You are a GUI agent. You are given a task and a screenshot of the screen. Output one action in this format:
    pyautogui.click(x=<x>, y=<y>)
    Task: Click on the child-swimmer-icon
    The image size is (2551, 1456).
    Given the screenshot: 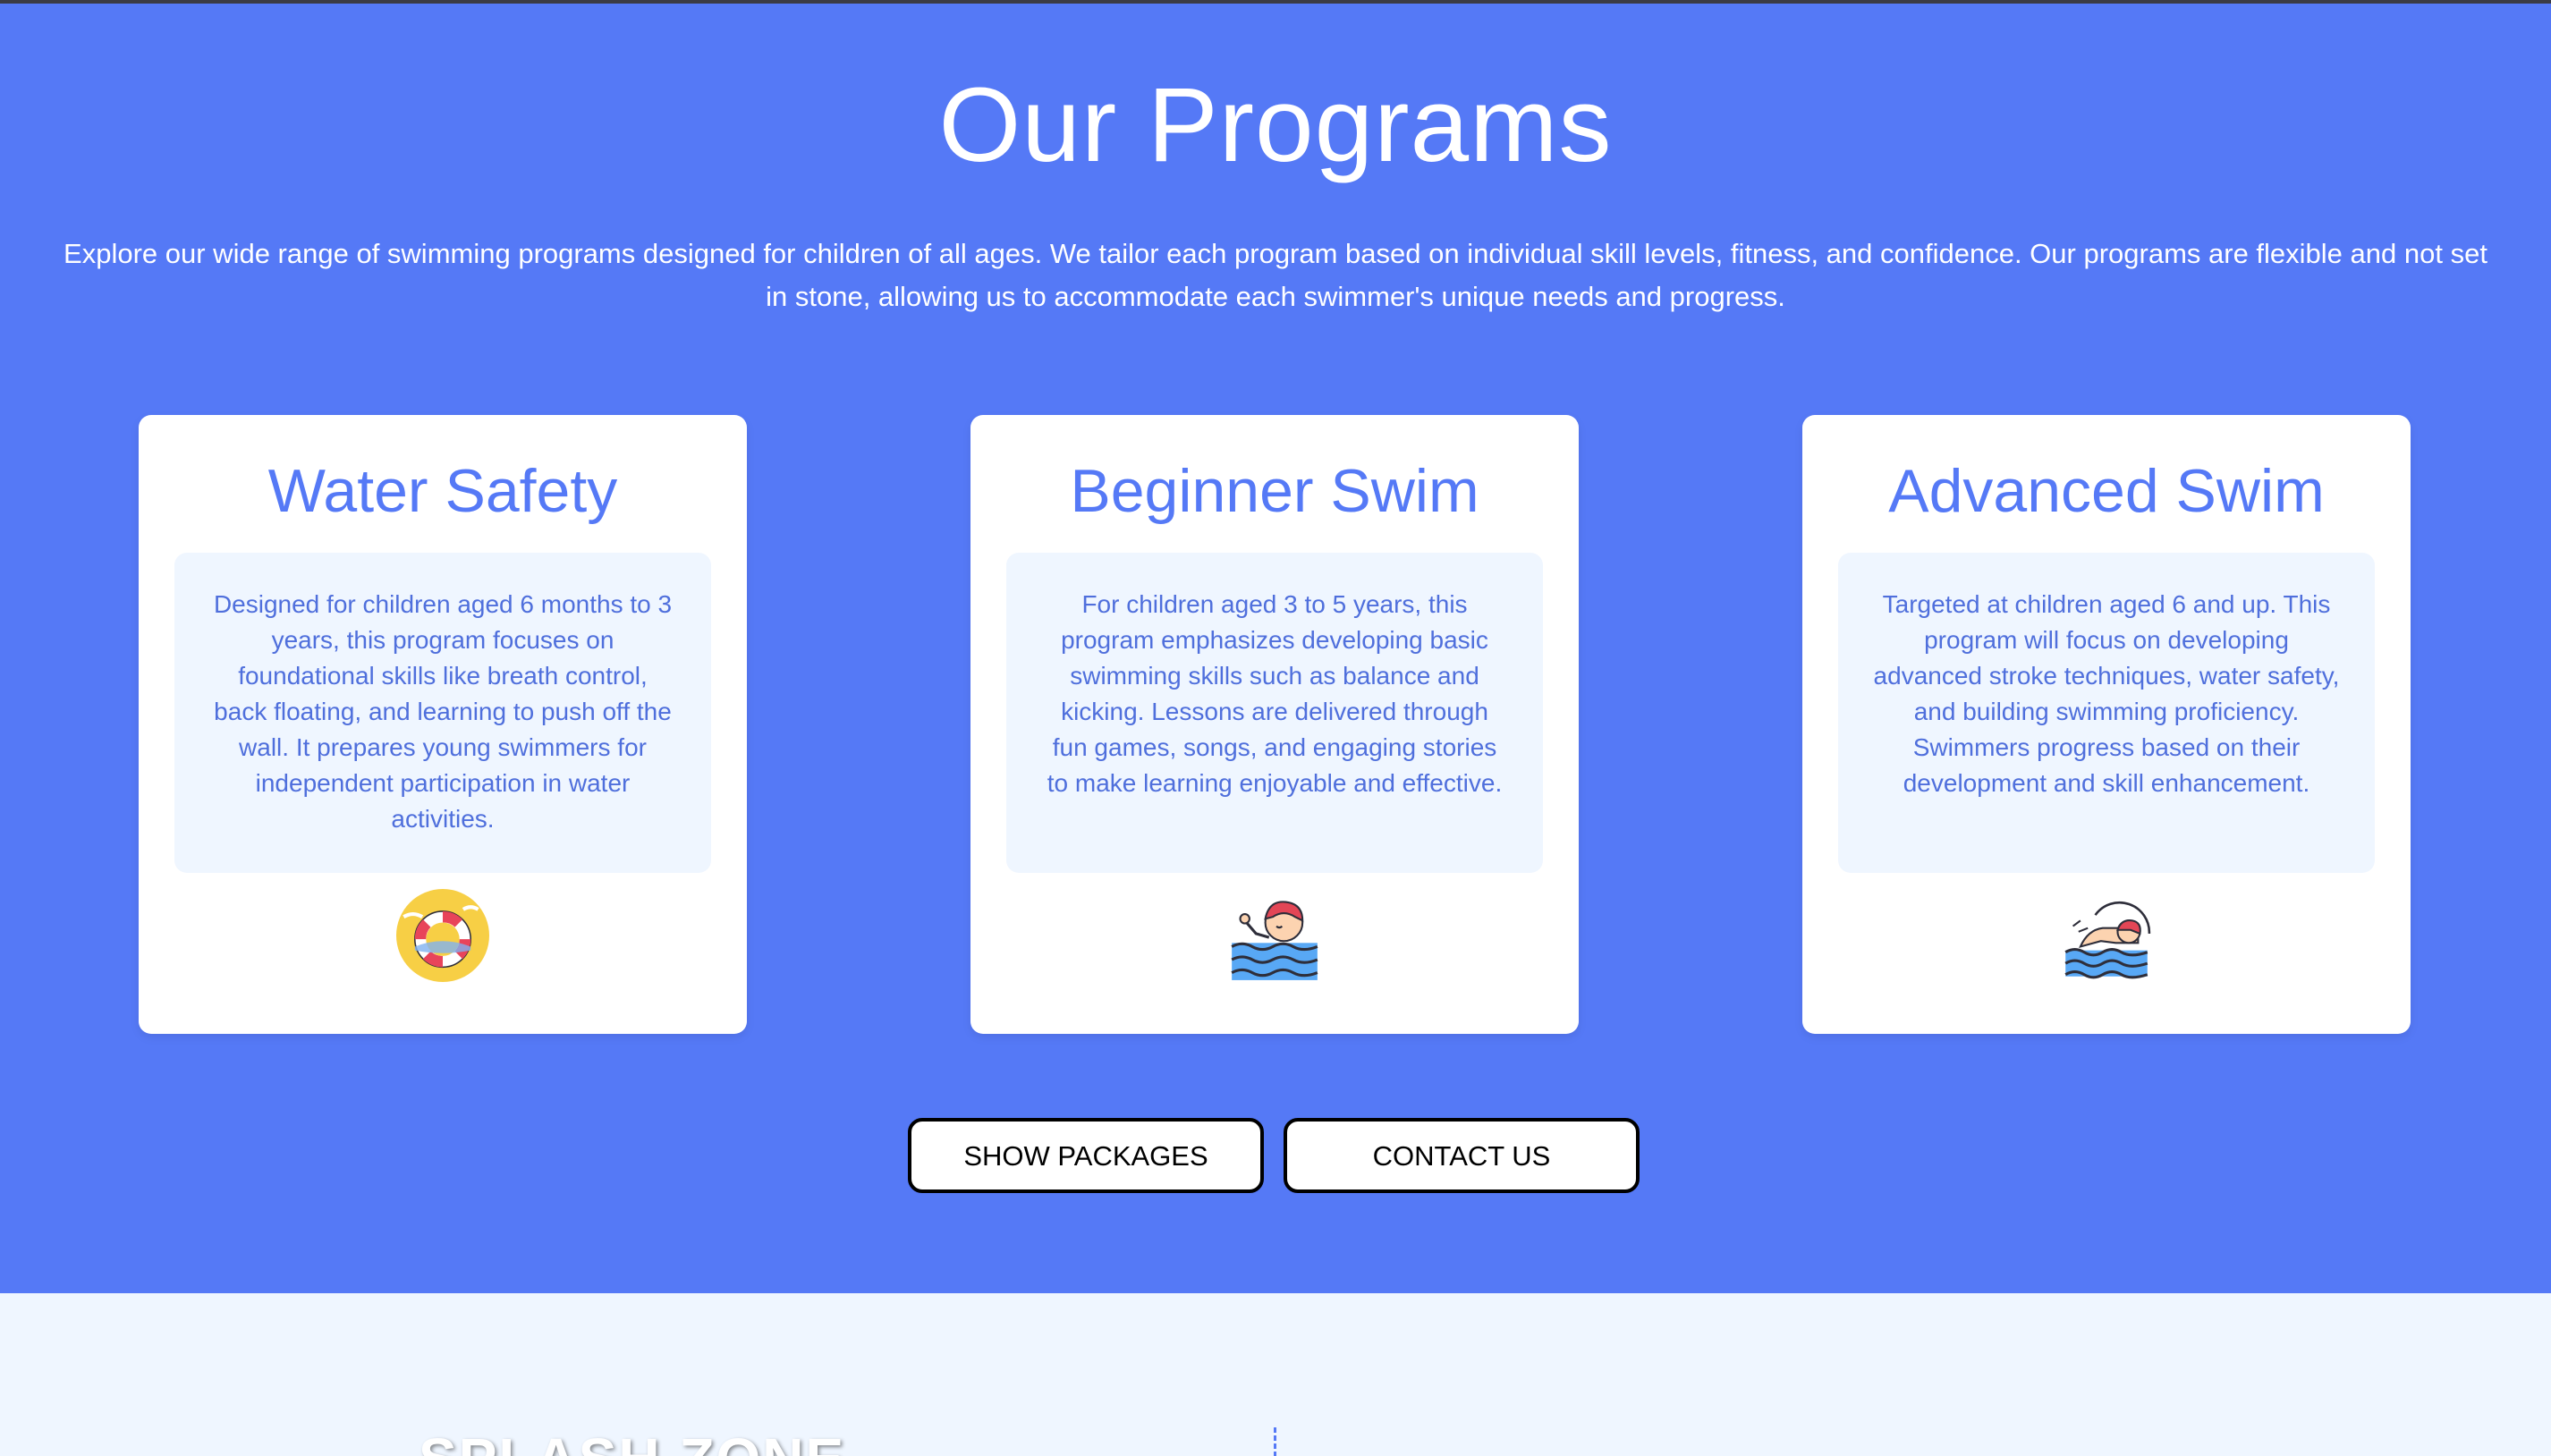 What is the action you would take?
    pyautogui.click(x=1275, y=940)
    